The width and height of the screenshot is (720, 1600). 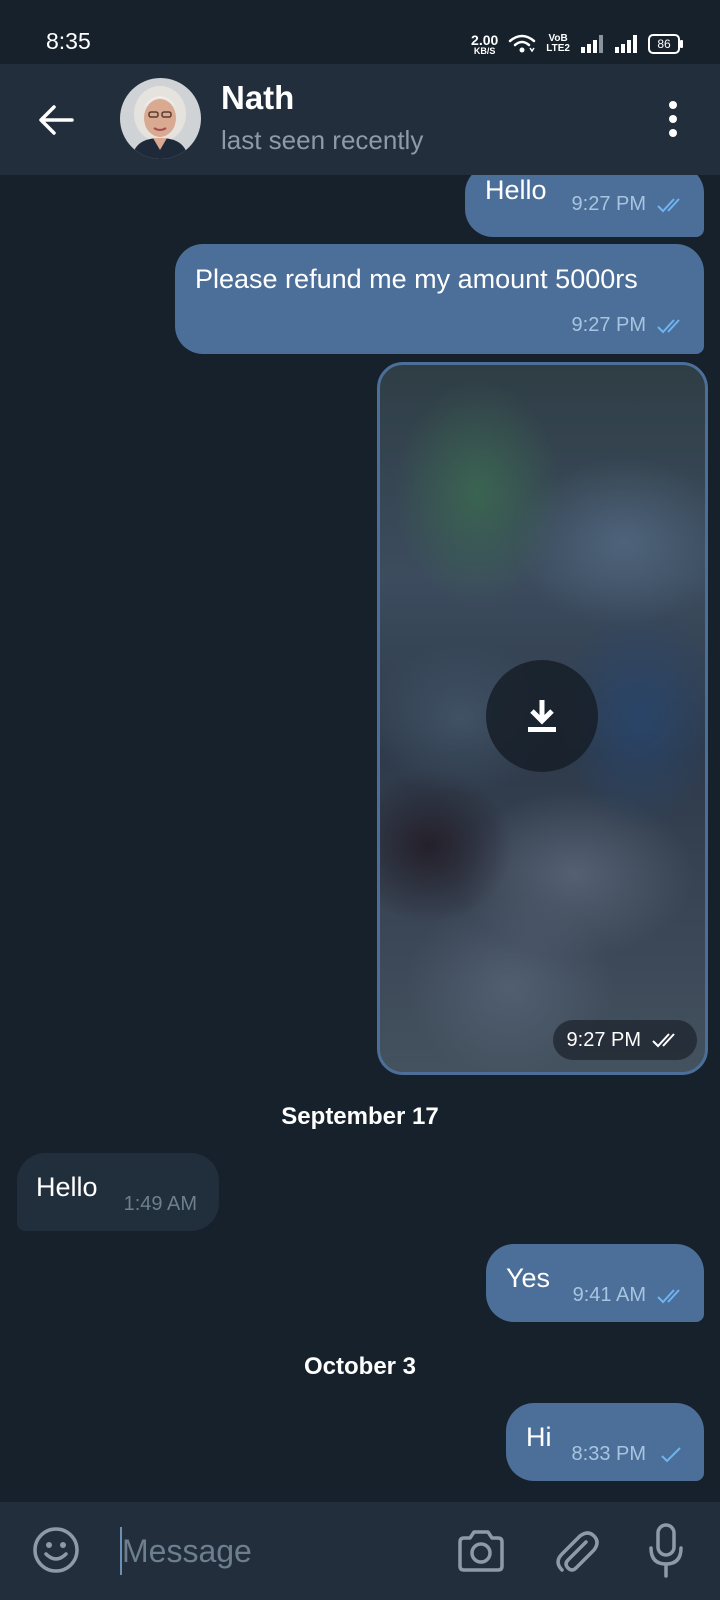 I want to click on status-icons: 2.00 KB/S VoB LTE2 86, so click(x=577, y=44).